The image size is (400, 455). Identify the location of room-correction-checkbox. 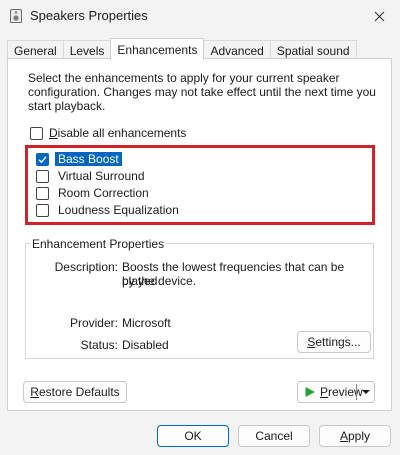
(42, 193).